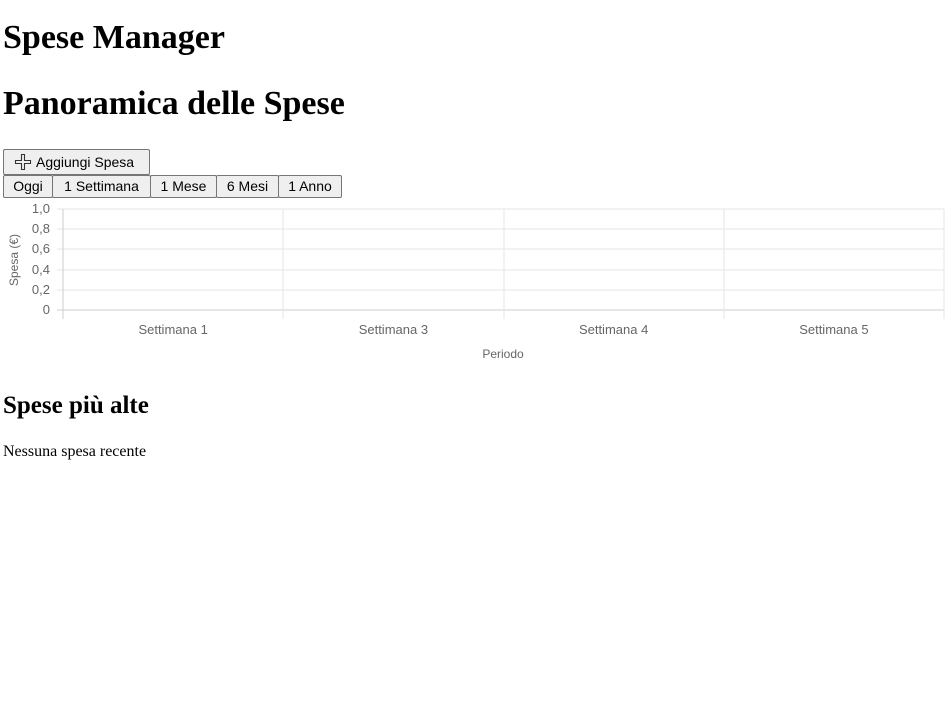  Describe the element at coordinates (41, 289) in the screenshot. I see `chart-y-tick-label: 0,2` at that location.